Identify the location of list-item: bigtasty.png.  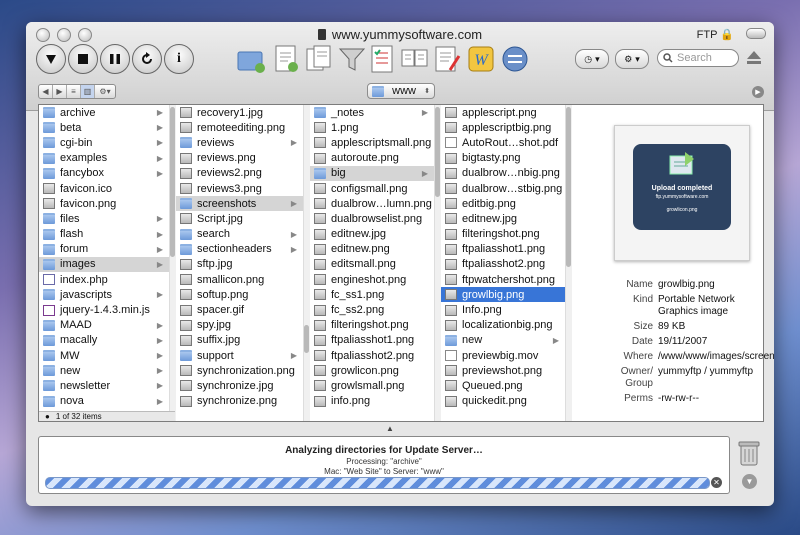
(503, 158).